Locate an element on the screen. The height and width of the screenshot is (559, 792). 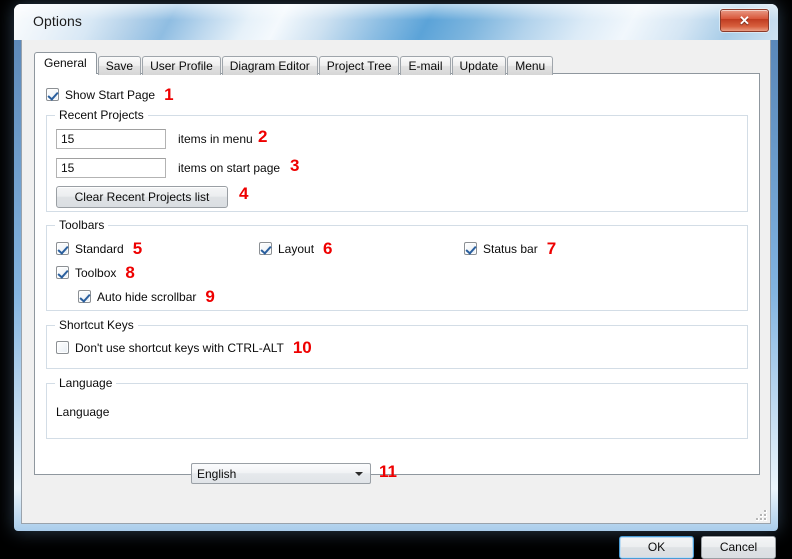
toolbar-toolbox-row: Toolbox 8 is located at coordinates (95, 272).